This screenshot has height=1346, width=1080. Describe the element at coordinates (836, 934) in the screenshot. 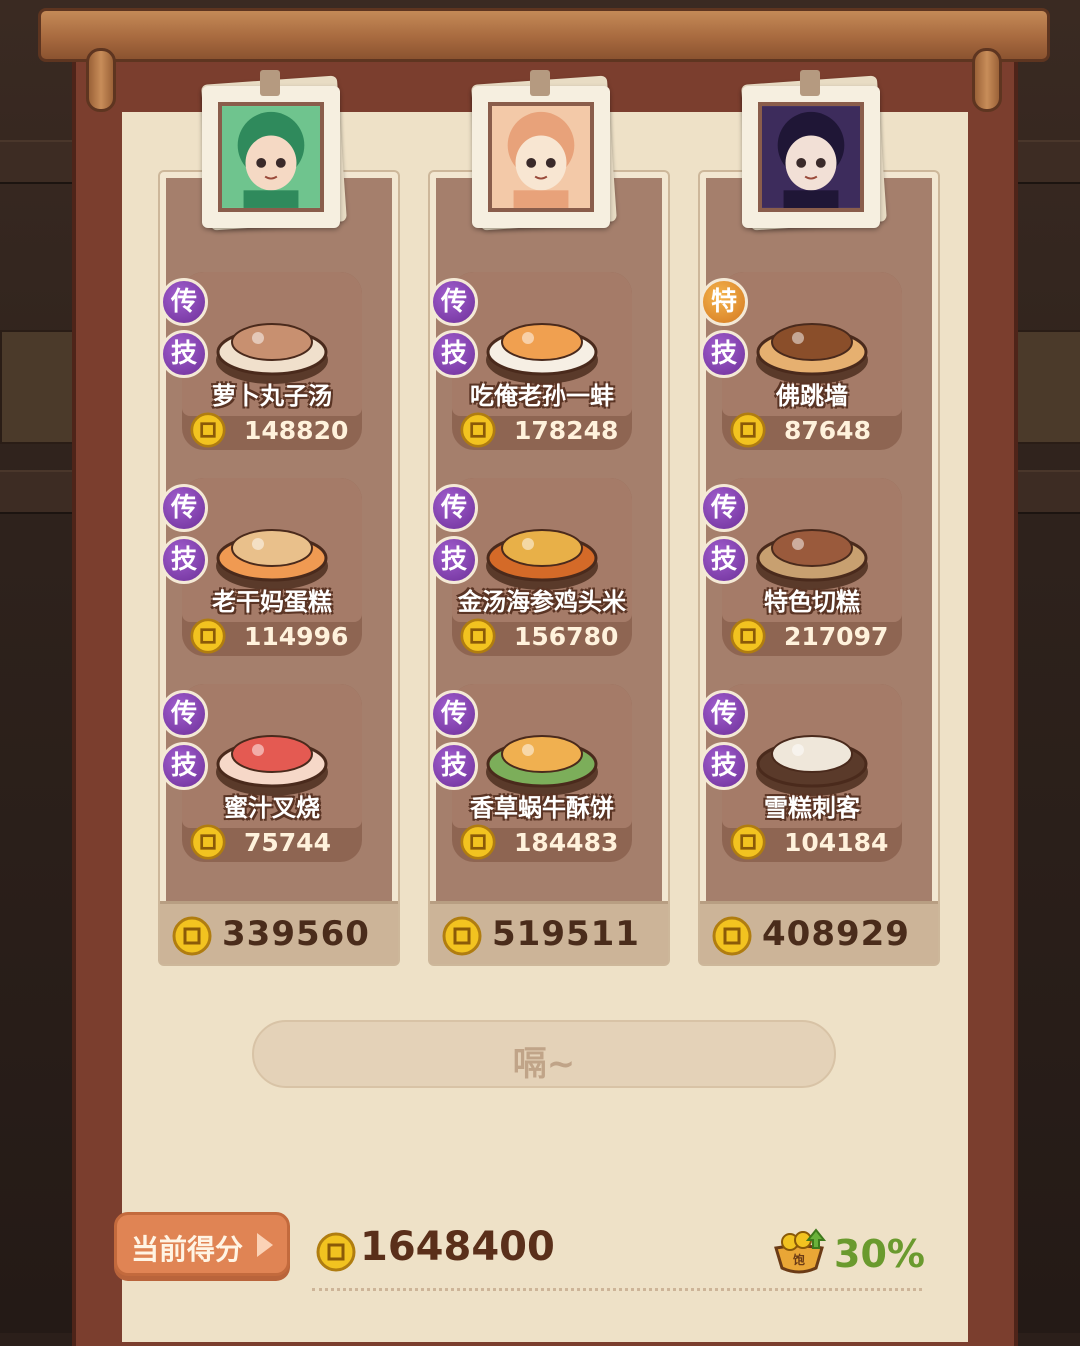

I see `column-total-value: 408929` at that location.